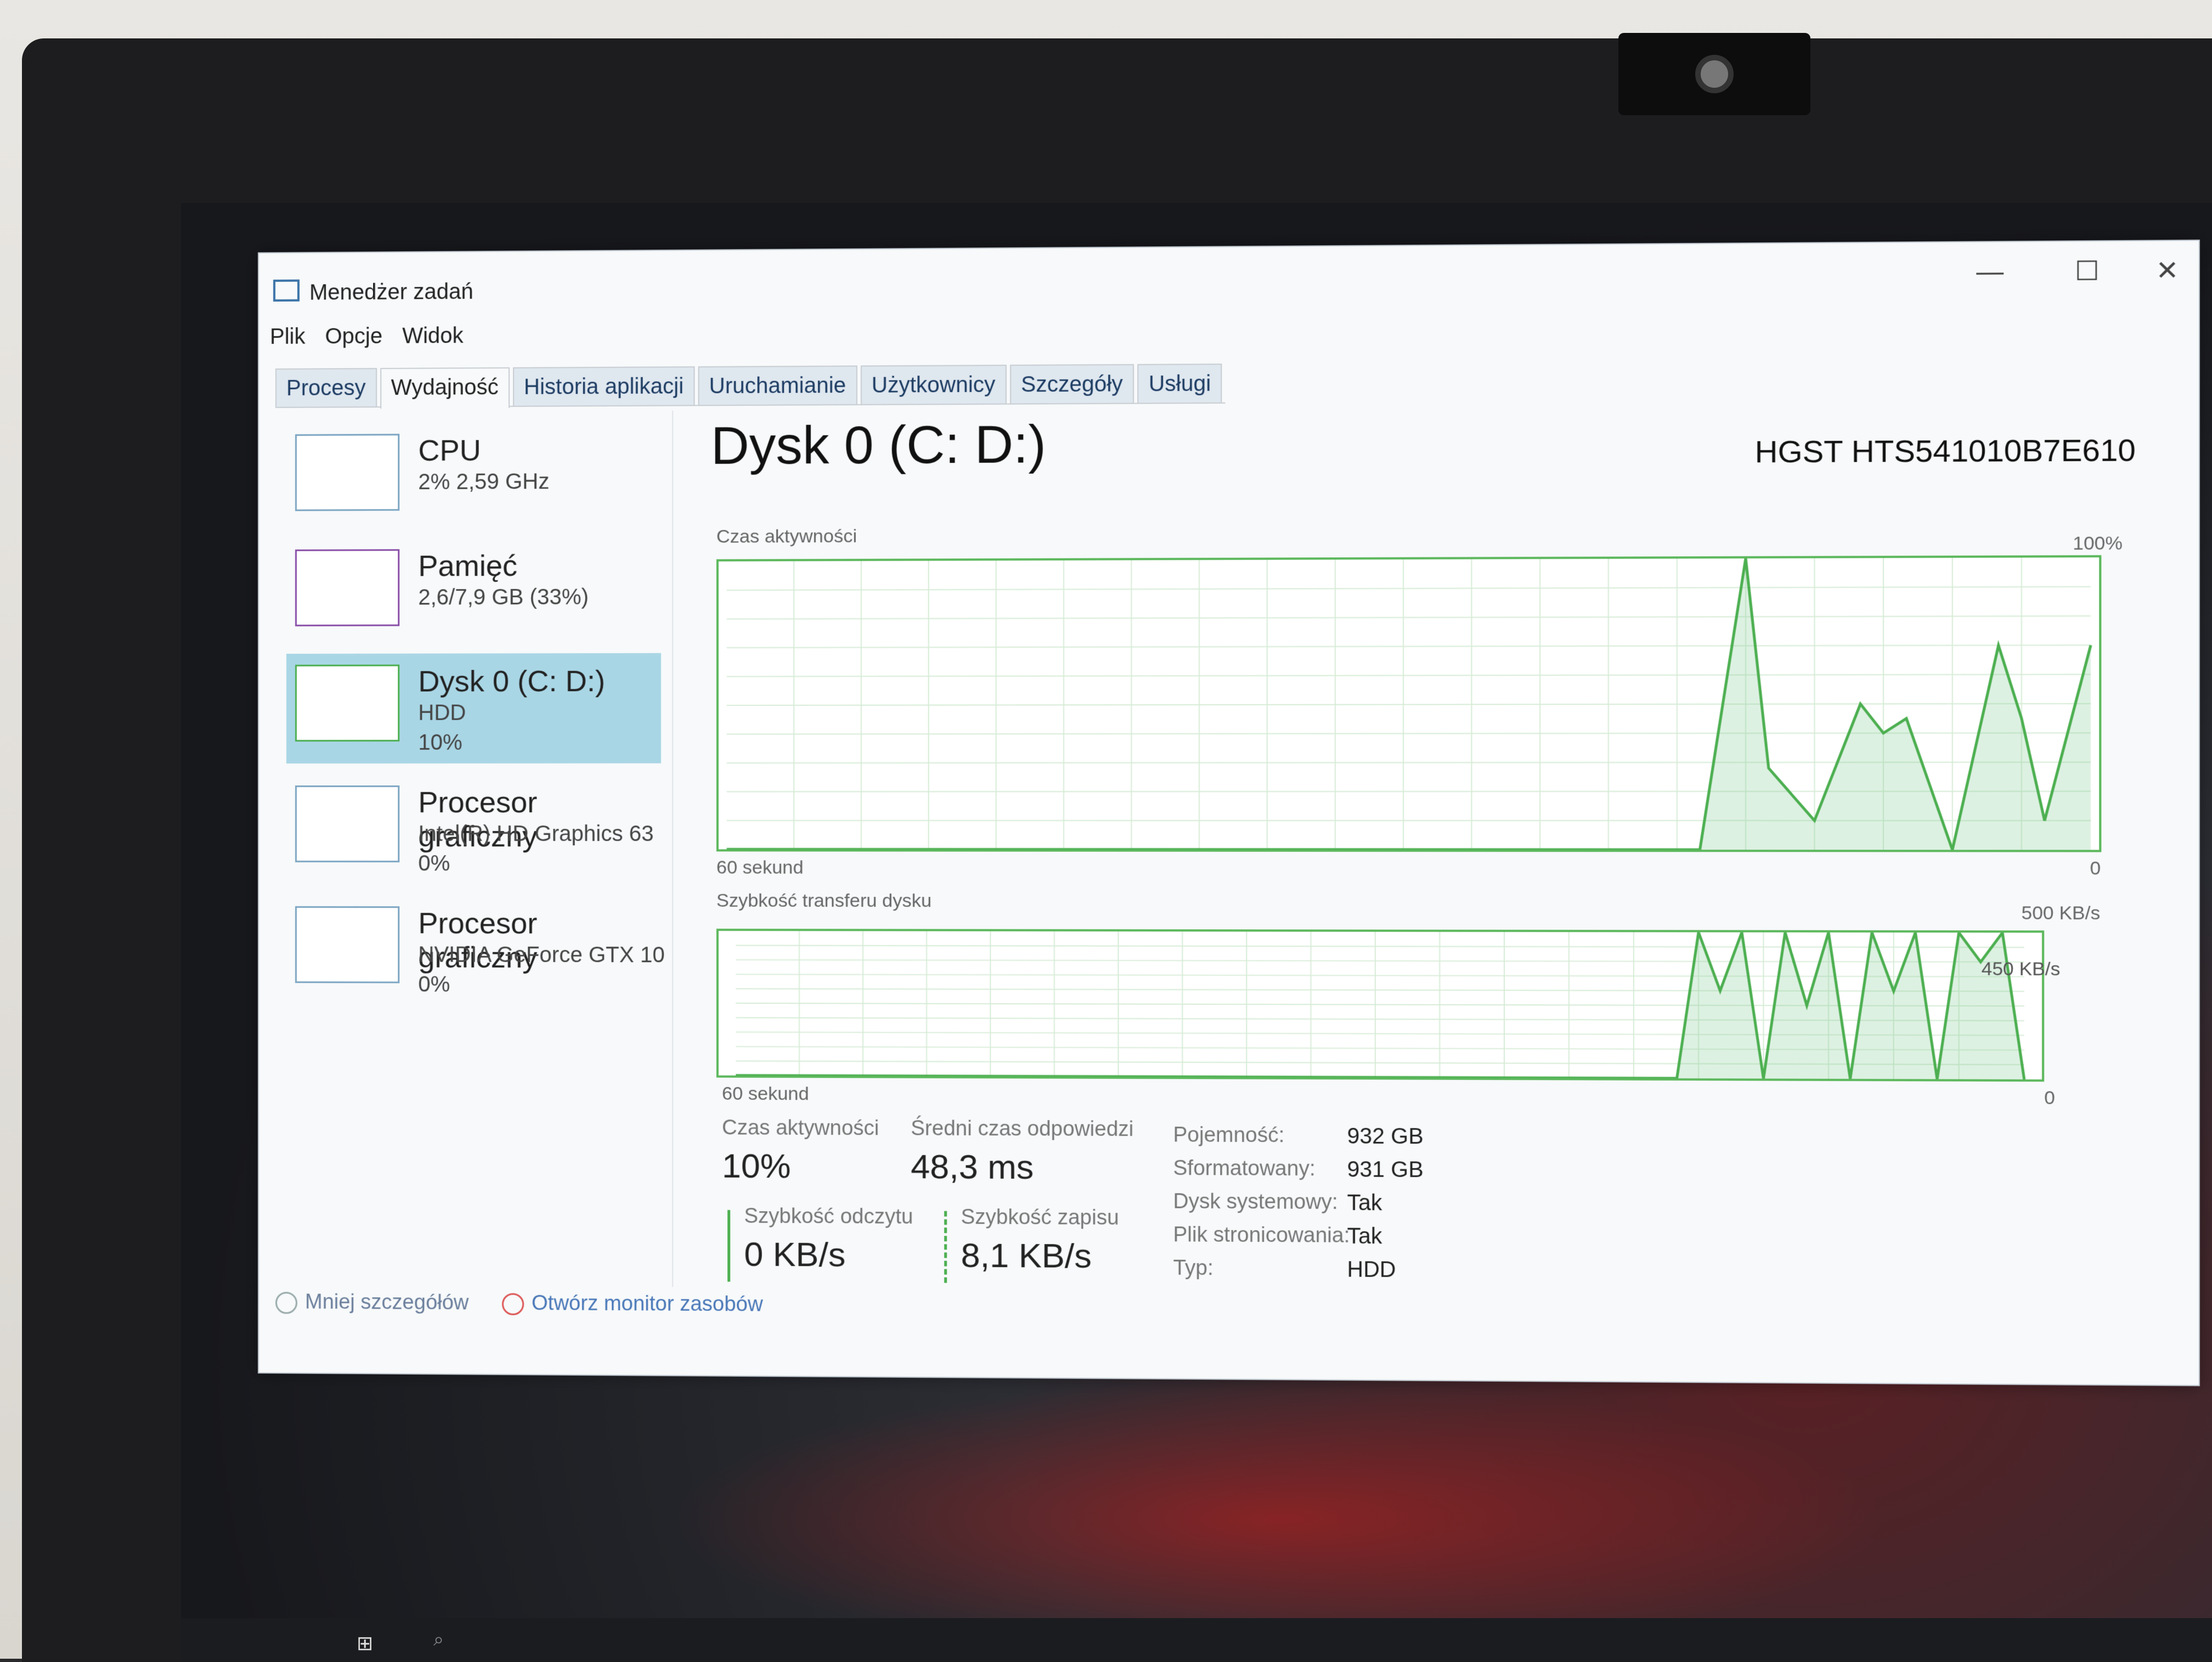 Image resolution: width=2212 pixels, height=1662 pixels. I want to click on cpu-thumbnail, so click(347, 472).